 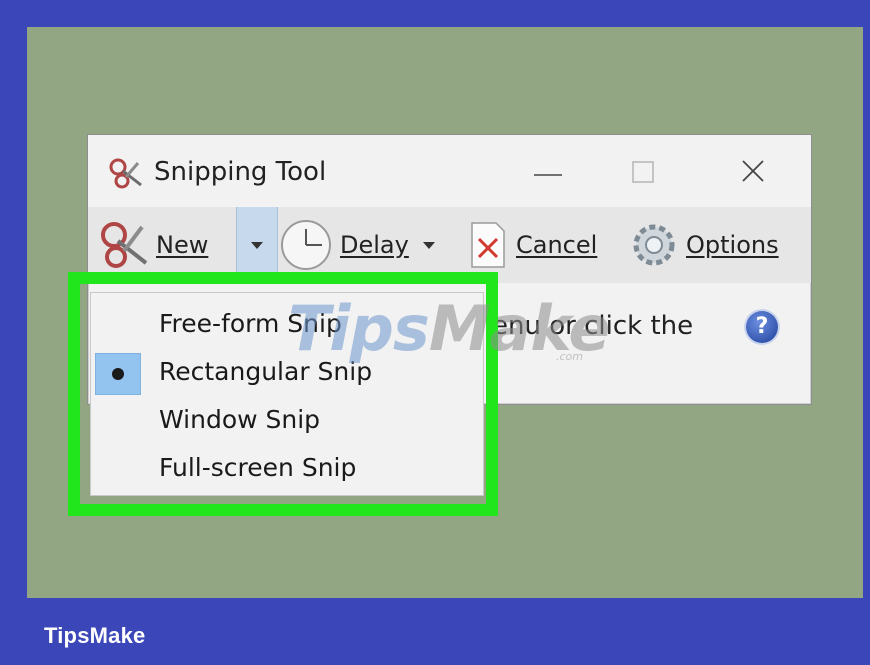 I want to click on window-title: Snipping Tool, so click(x=240, y=172).